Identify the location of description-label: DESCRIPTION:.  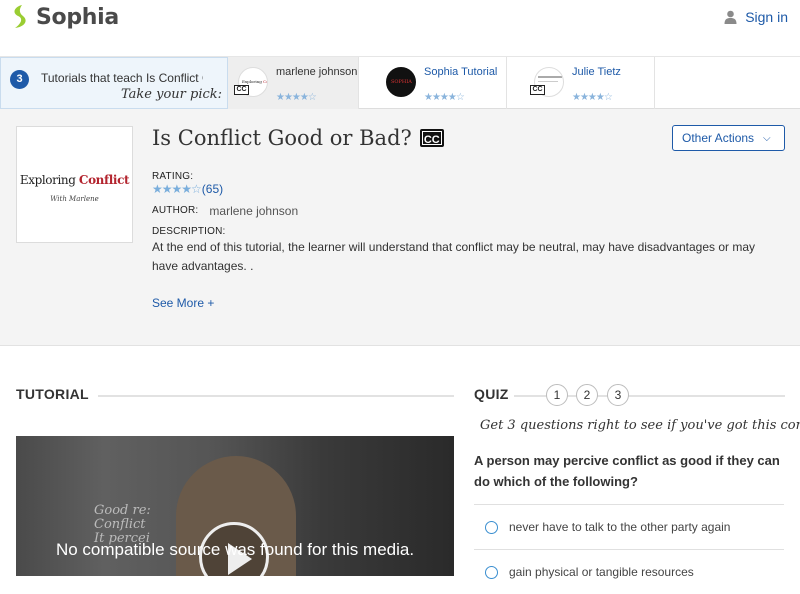
(189, 231).